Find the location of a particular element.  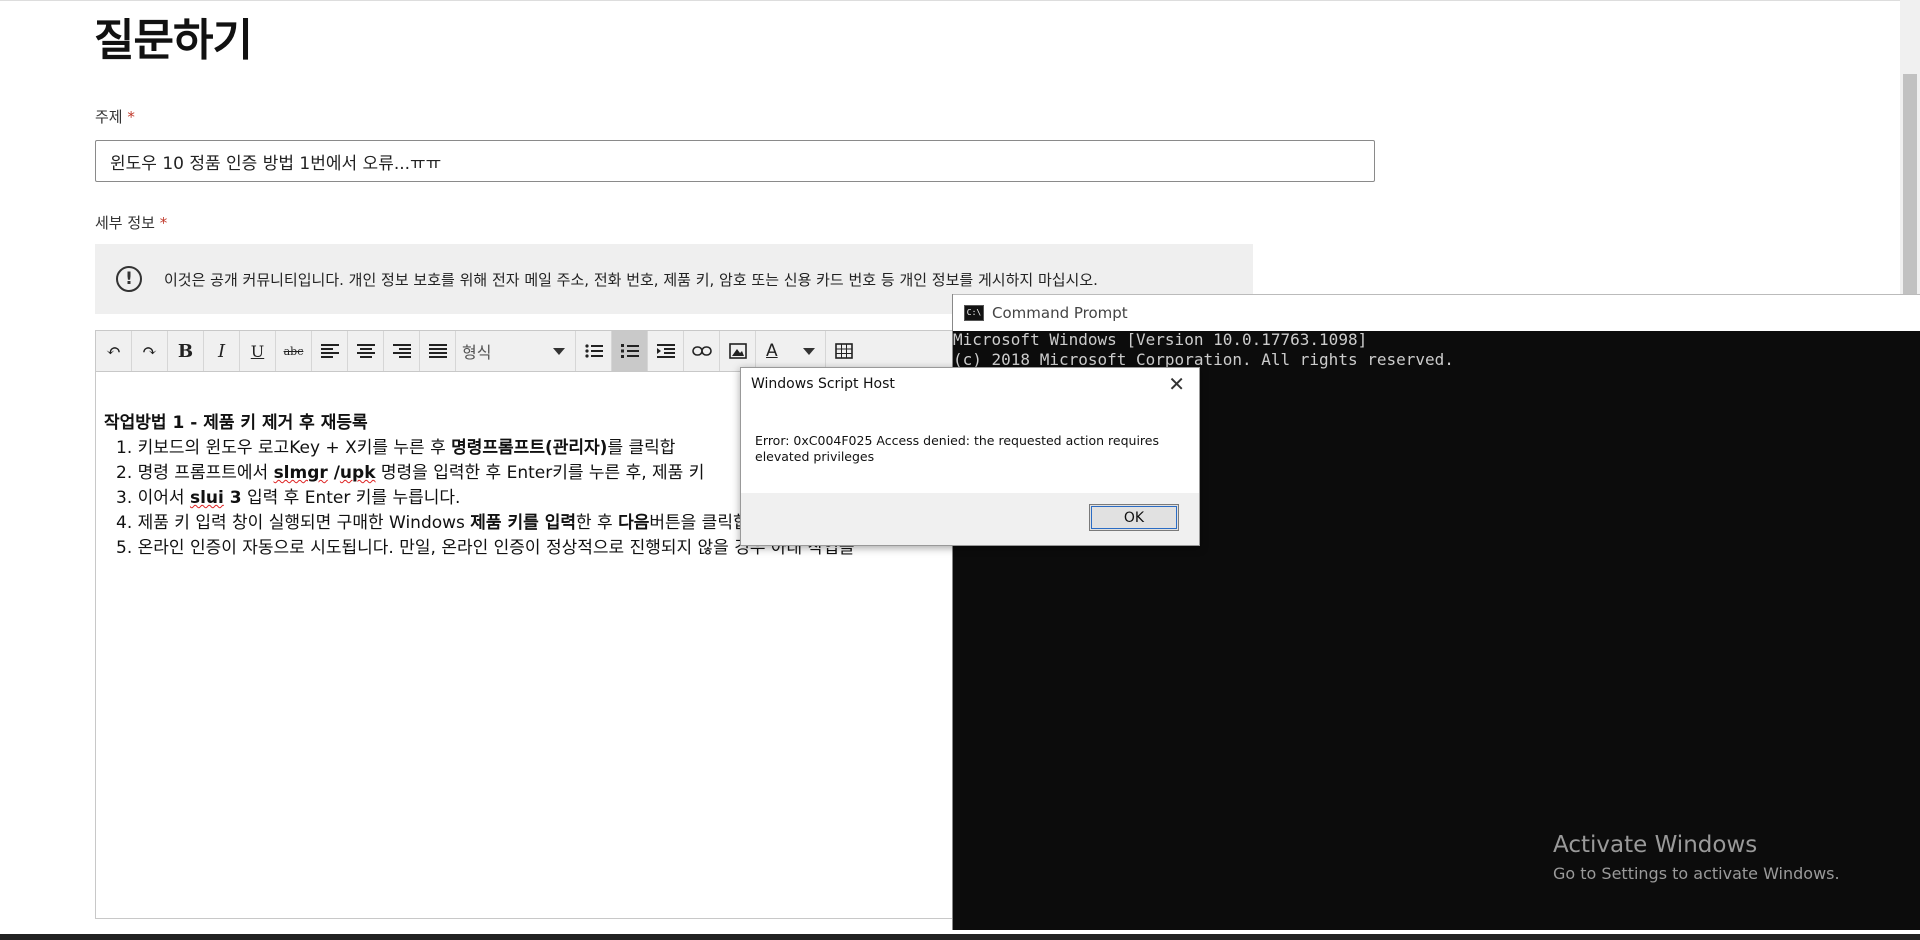

command-prompt-titlebar: C:\ Command Prompt is located at coordinates (1436, 312).